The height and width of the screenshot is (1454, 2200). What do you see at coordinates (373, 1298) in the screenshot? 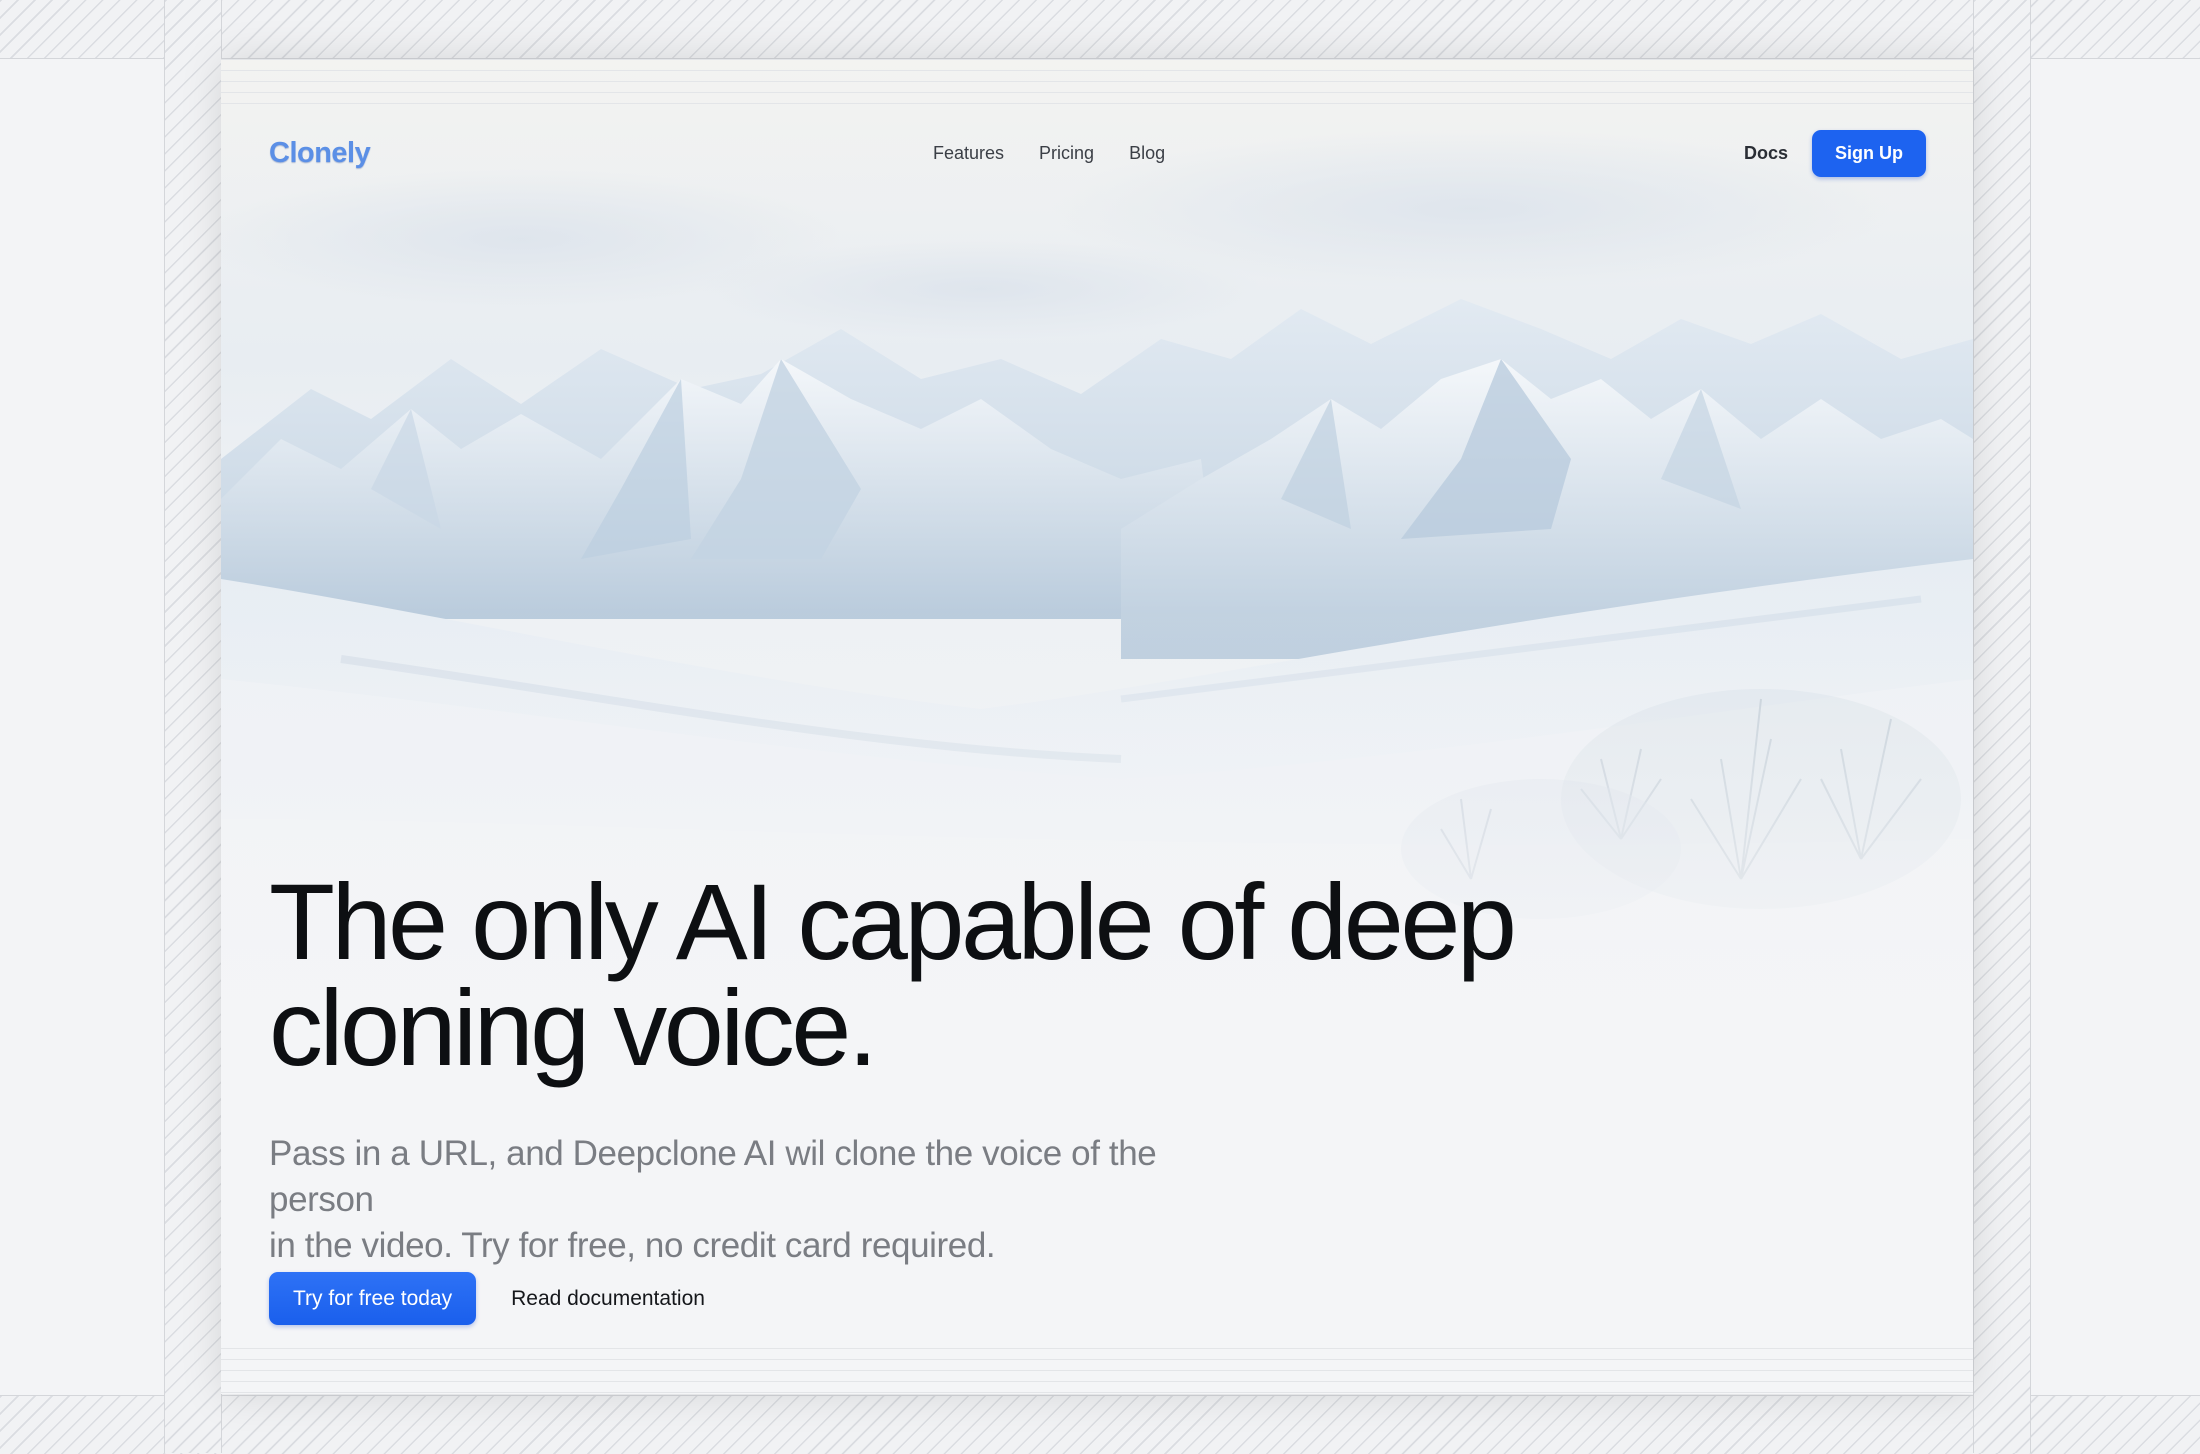
I see `try-for-free-button: Try for free today` at bounding box center [373, 1298].